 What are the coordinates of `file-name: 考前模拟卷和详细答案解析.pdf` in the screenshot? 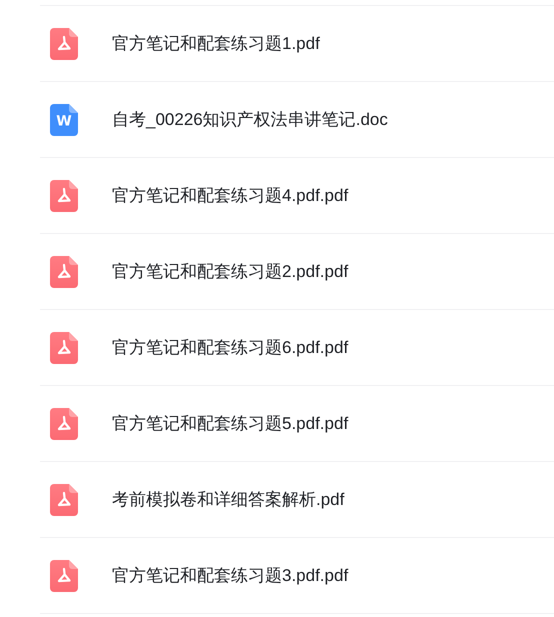 It's located at (228, 499).